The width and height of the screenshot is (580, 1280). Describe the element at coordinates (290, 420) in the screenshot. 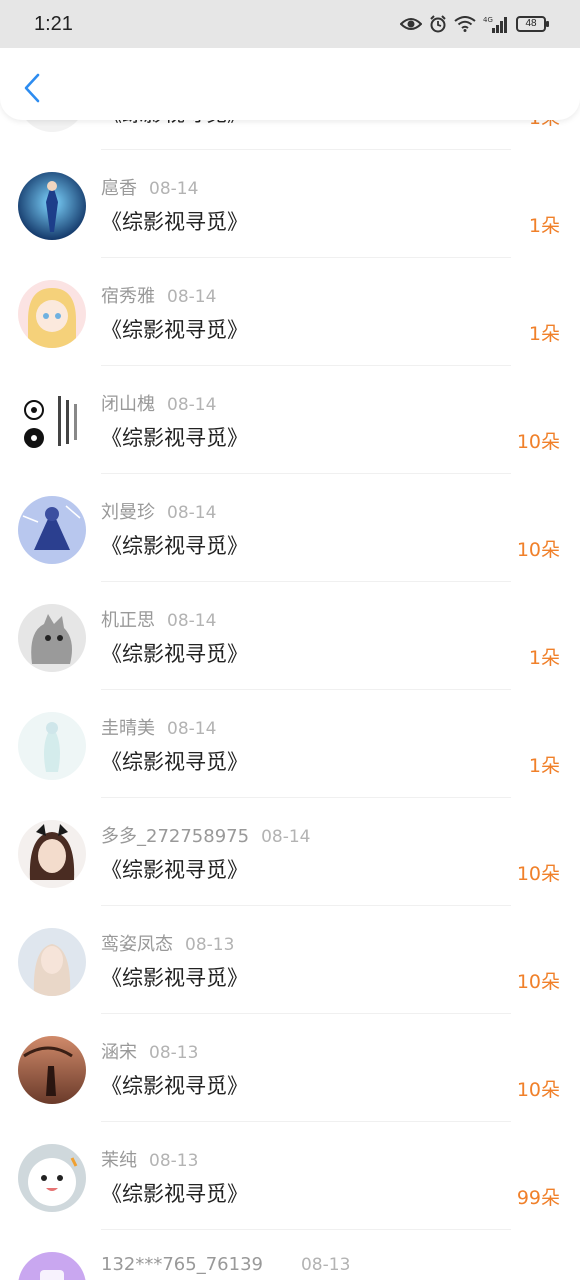

I see `list-item: 闭山槐 08-14 《综影视寻觅》 10朵` at that location.